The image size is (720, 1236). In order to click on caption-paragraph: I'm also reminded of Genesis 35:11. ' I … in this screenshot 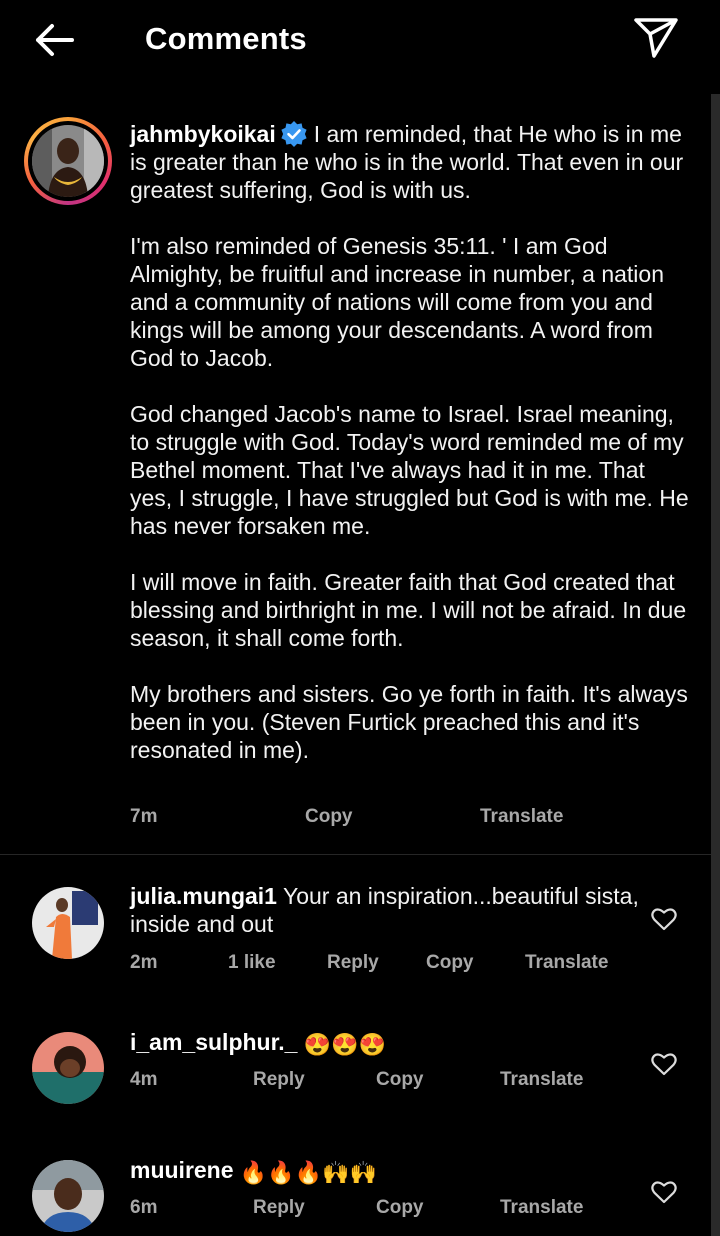, I will do `click(397, 302)`.